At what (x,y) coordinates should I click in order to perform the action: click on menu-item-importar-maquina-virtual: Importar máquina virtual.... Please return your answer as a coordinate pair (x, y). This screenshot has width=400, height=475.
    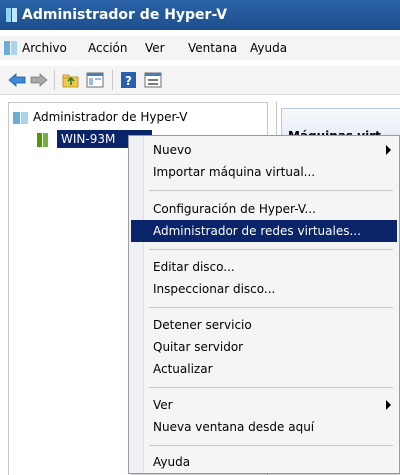
    Looking at the image, I should click on (264, 172).